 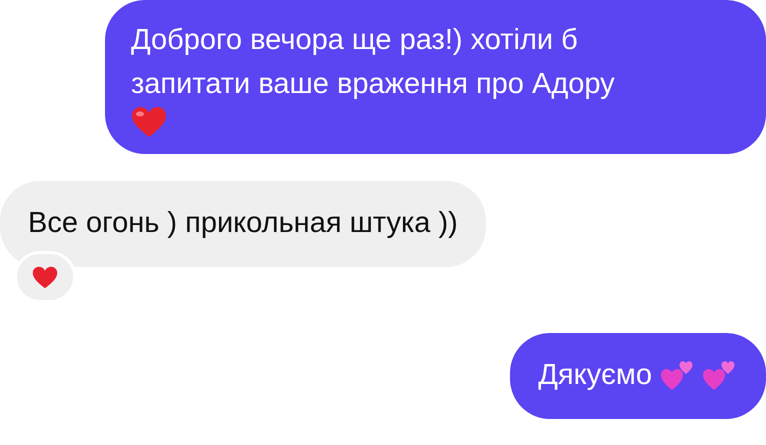 What do you see at coordinates (373, 62) in the screenshot?
I see `message-text: Доброго вечора ще раз!) хотіли б запитати ваше враження про Адору` at bounding box center [373, 62].